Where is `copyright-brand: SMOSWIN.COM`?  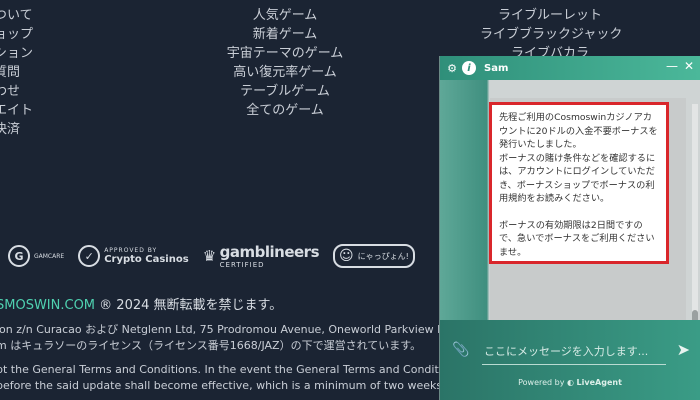
copyright-brand: SMOSWIN.COM is located at coordinates (47, 305).